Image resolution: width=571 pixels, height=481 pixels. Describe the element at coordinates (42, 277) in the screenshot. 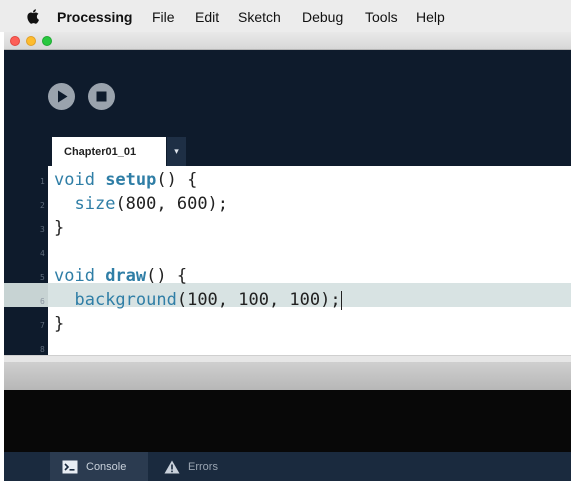

I see `line-number: 5` at that location.